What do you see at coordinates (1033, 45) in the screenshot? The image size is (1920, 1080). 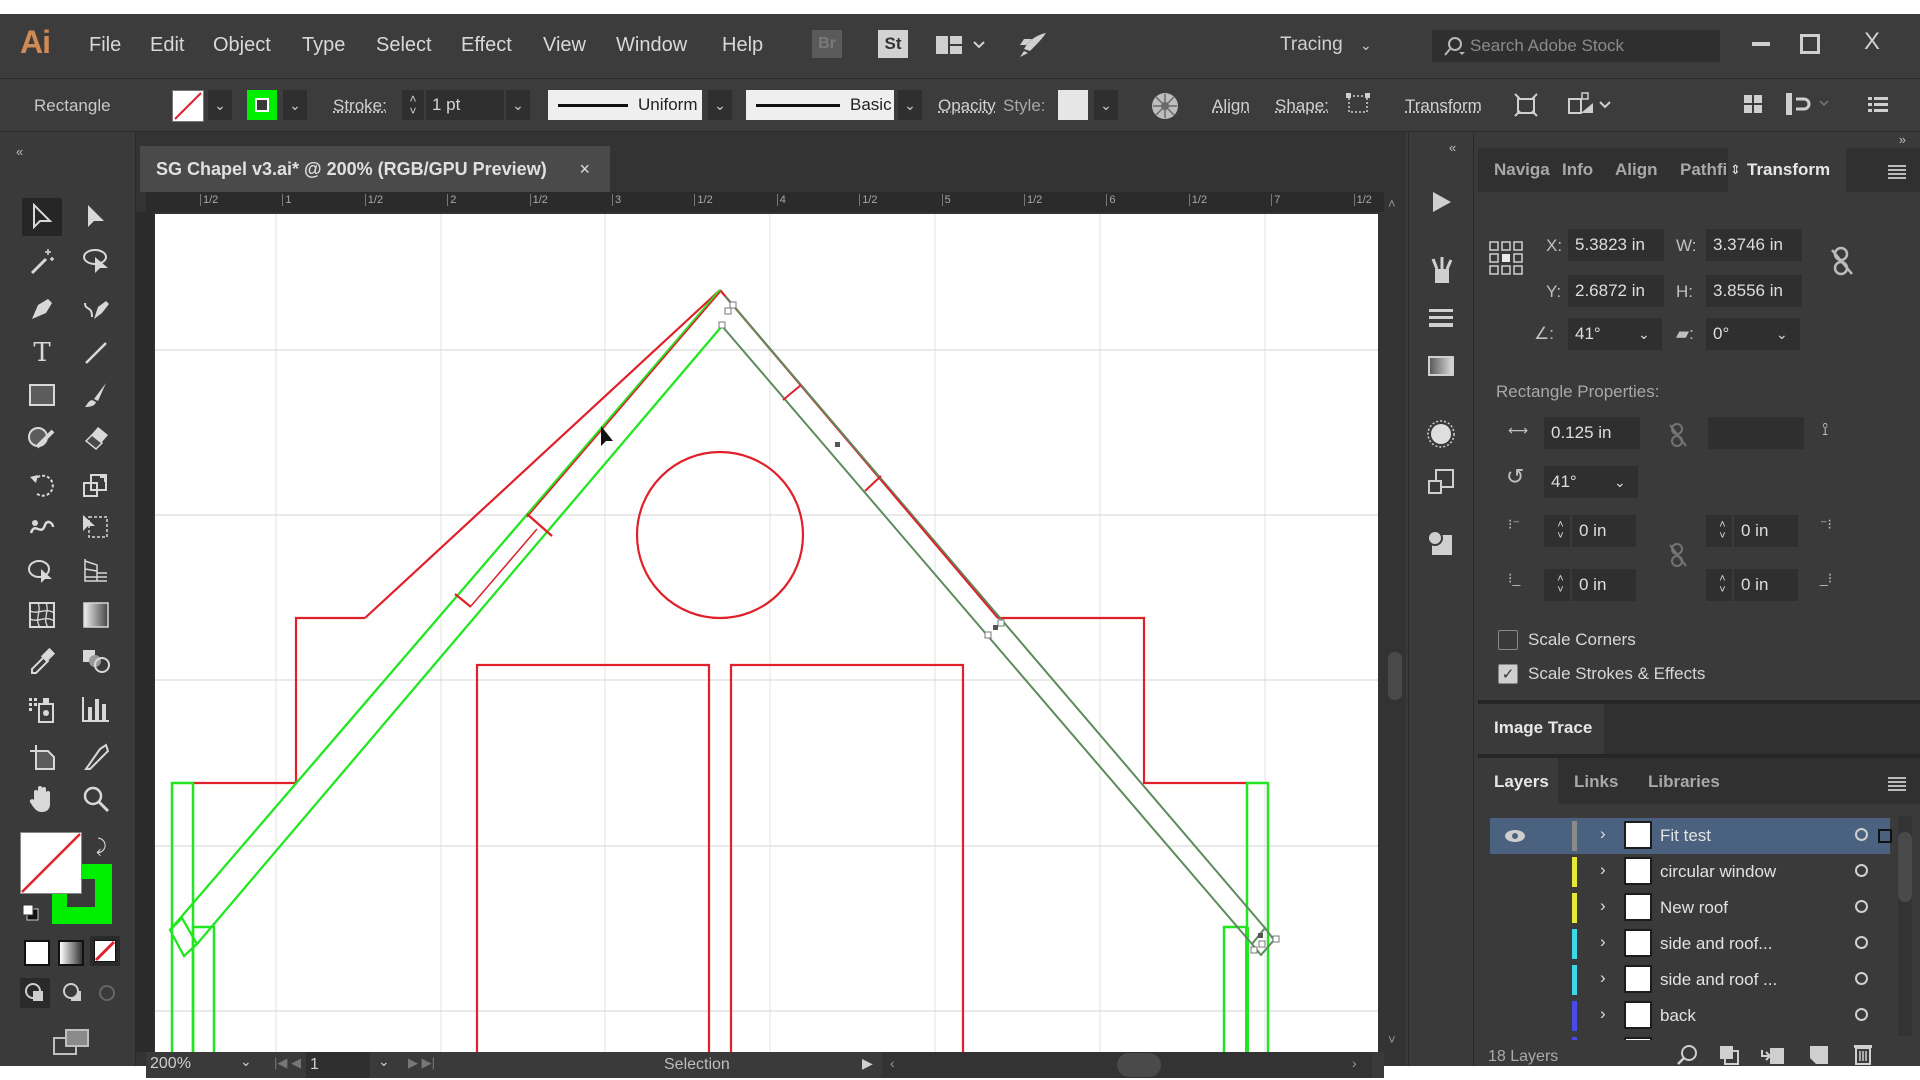 I see `gpu-performance-button` at bounding box center [1033, 45].